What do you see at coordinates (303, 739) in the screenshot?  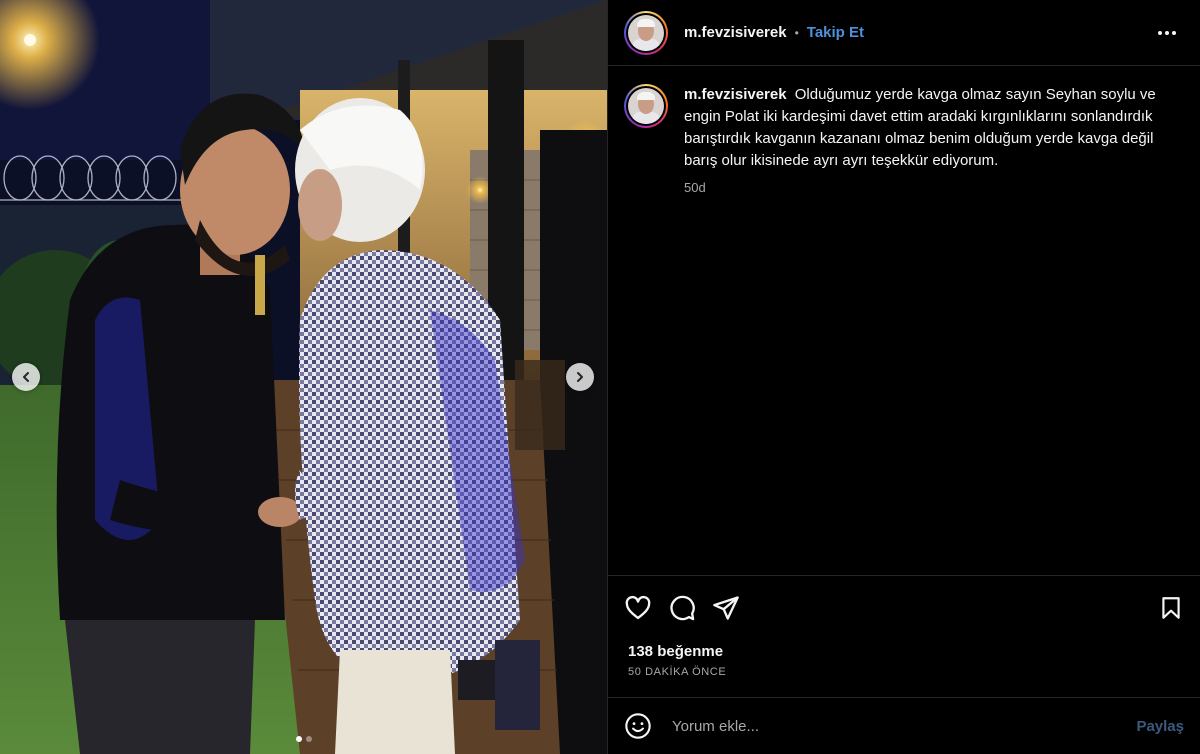 I see `slide-indicator` at bounding box center [303, 739].